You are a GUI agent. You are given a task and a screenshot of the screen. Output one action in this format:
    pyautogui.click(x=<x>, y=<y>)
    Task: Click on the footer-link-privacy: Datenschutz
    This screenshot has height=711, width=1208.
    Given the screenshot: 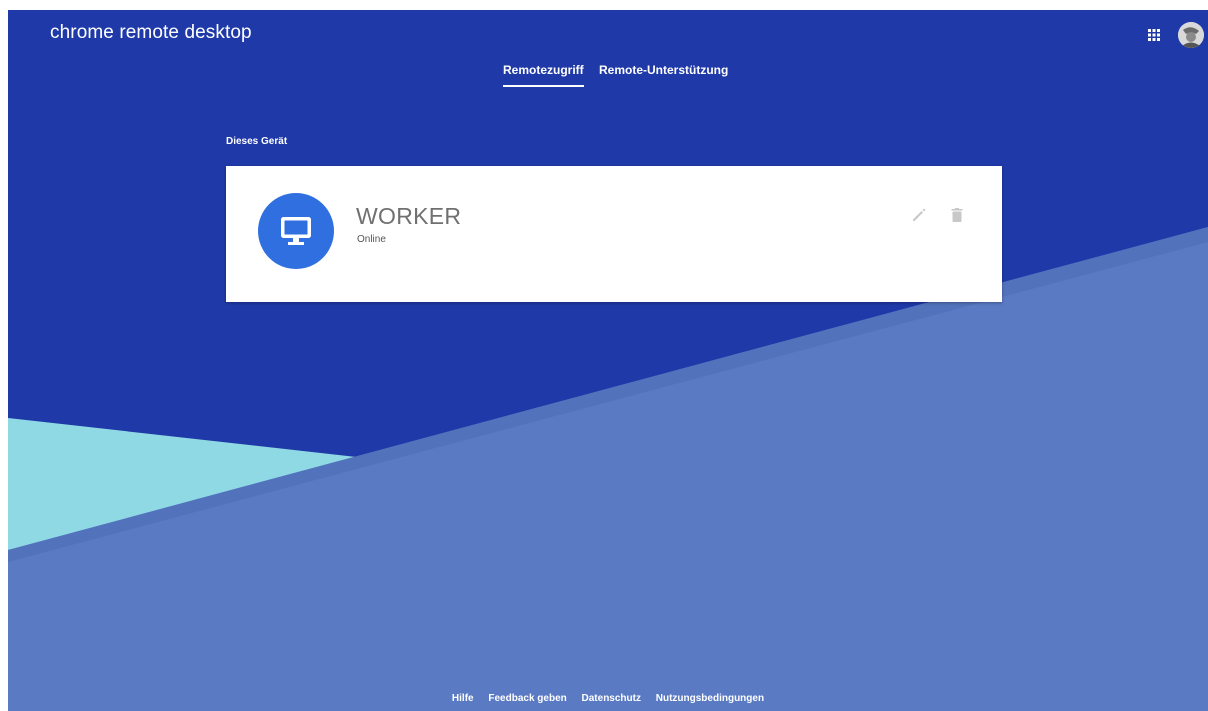 What is the action you would take?
    pyautogui.click(x=611, y=698)
    